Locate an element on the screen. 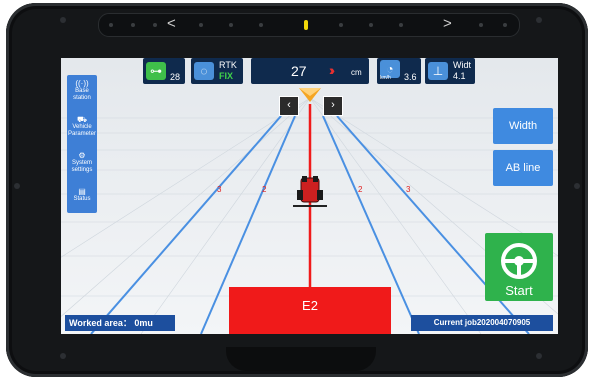 The image size is (594, 381). next-line-button: › is located at coordinates (333, 106).